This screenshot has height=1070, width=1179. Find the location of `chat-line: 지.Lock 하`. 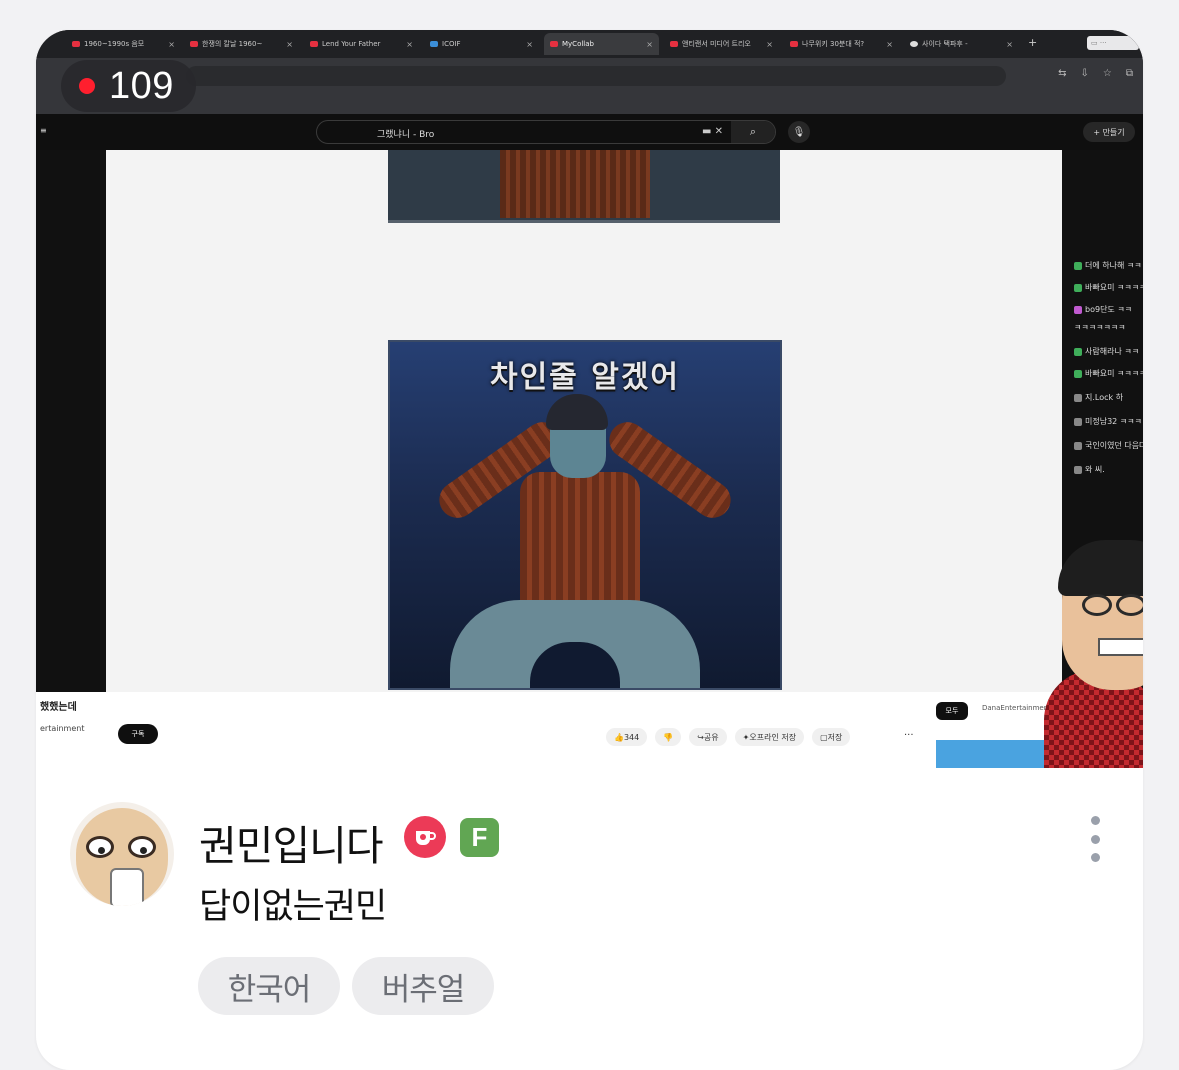

chat-line: 지.Lock 하 is located at coordinates (1098, 397).